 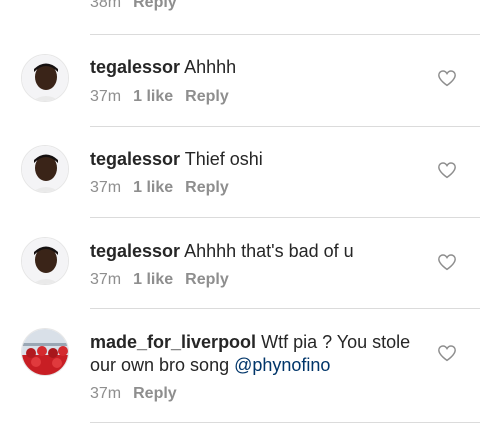 What do you see at coordinates (282, 365) in the screenshot?
I see `mention-link: @phynofino` at bounding box center [282, 365].